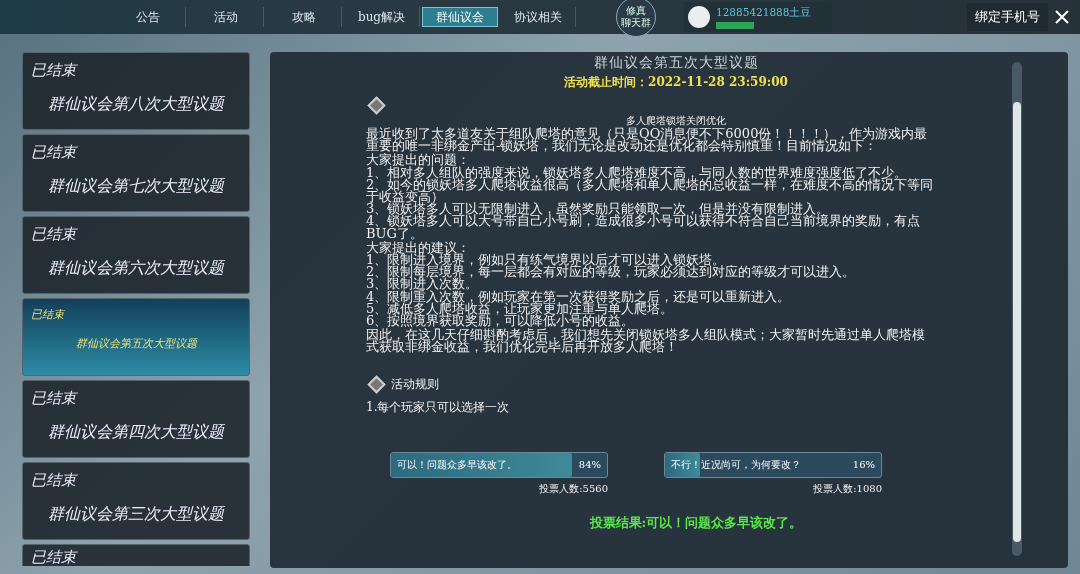 Image resolution: width=1080 pixels, height=574 pixels. Describe the element at coordinates (611, 284) in the screenshot. I see `body-paragraph: 大家提出的建议： 1、限制进入境界，例如只有练气境界以后才可以进入锁妖塔。 2、限制每层境界，每一层都会有对应的等级，玩家必须达到对应的等级才可以进入。 3、限制进入次数。 4、限制重入次数，例如玩家在第一次获得奖励之后，还是可以重新进入。 5、减低多人爬塔收益，让玩家更加注重与单人爬塔。 6、按照境界获取奖励，可以降低小号的收益。` at that location.